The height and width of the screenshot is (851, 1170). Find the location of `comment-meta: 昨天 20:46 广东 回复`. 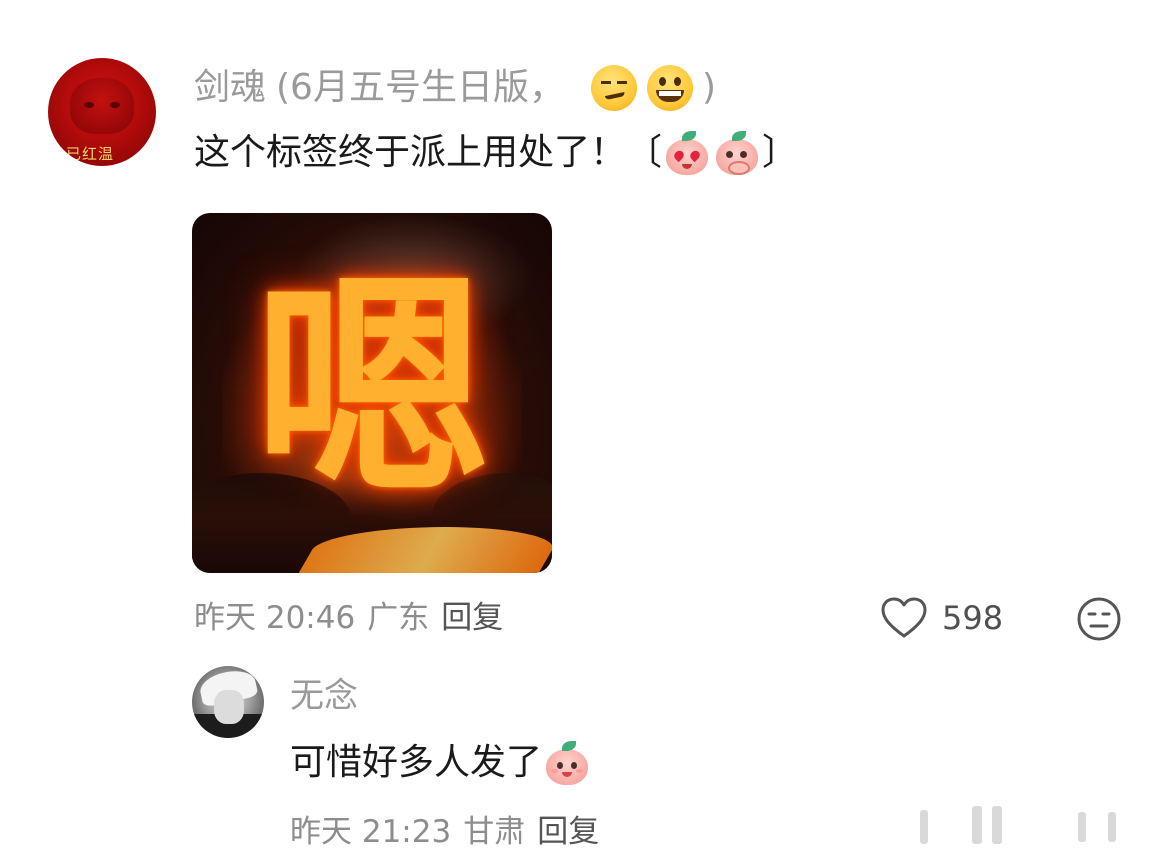

comment-meta: 昨天 20:46 广东 回复 is located at coordinates (354, 614).